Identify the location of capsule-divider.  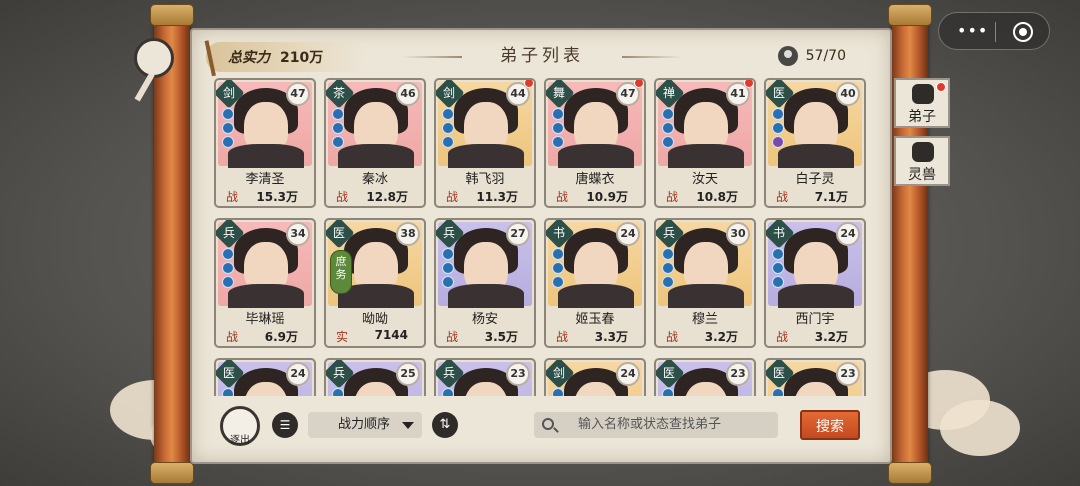
(995, 32).